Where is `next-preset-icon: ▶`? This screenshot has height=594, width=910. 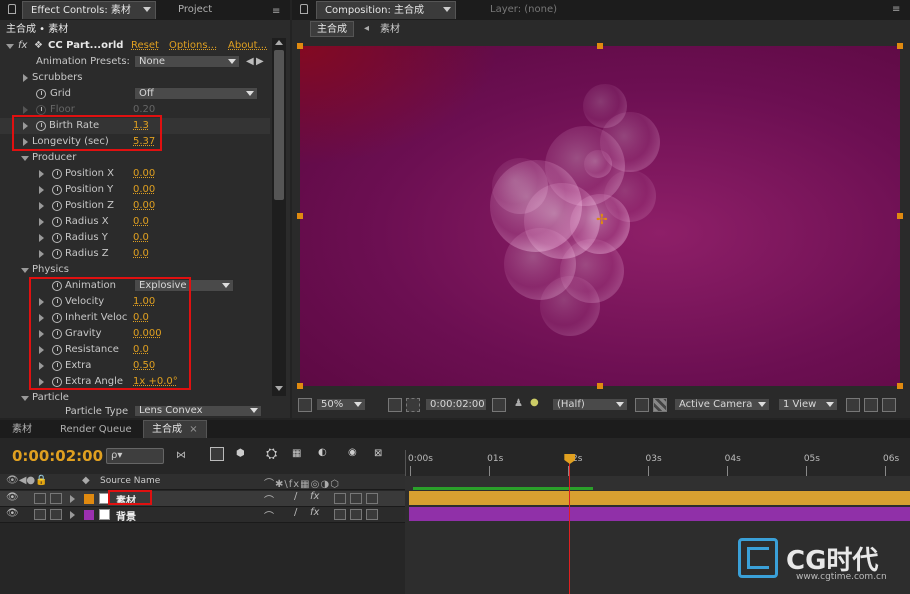 next-preset-icon: ▶ is located at coordinates (260, 62).